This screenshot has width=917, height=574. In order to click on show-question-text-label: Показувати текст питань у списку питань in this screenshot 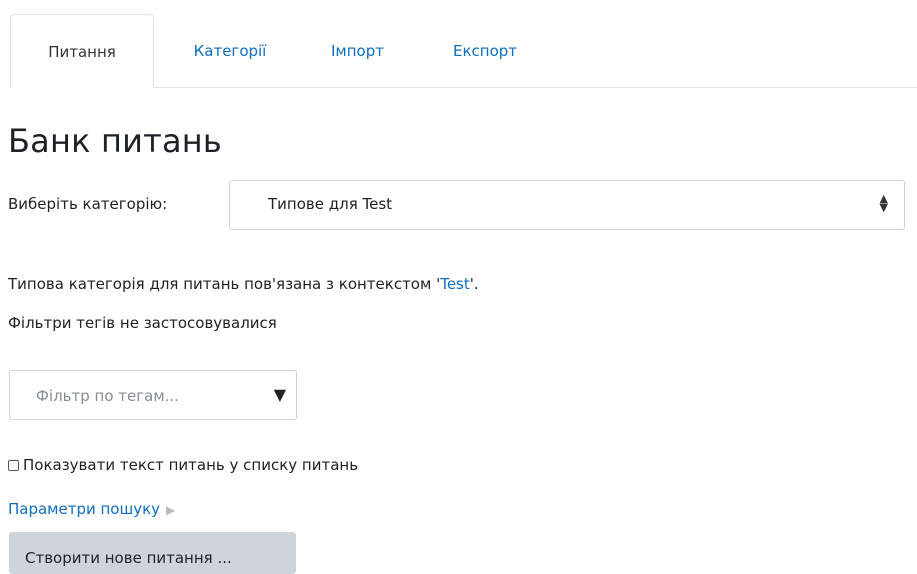, I will do `click(190, 465)`.